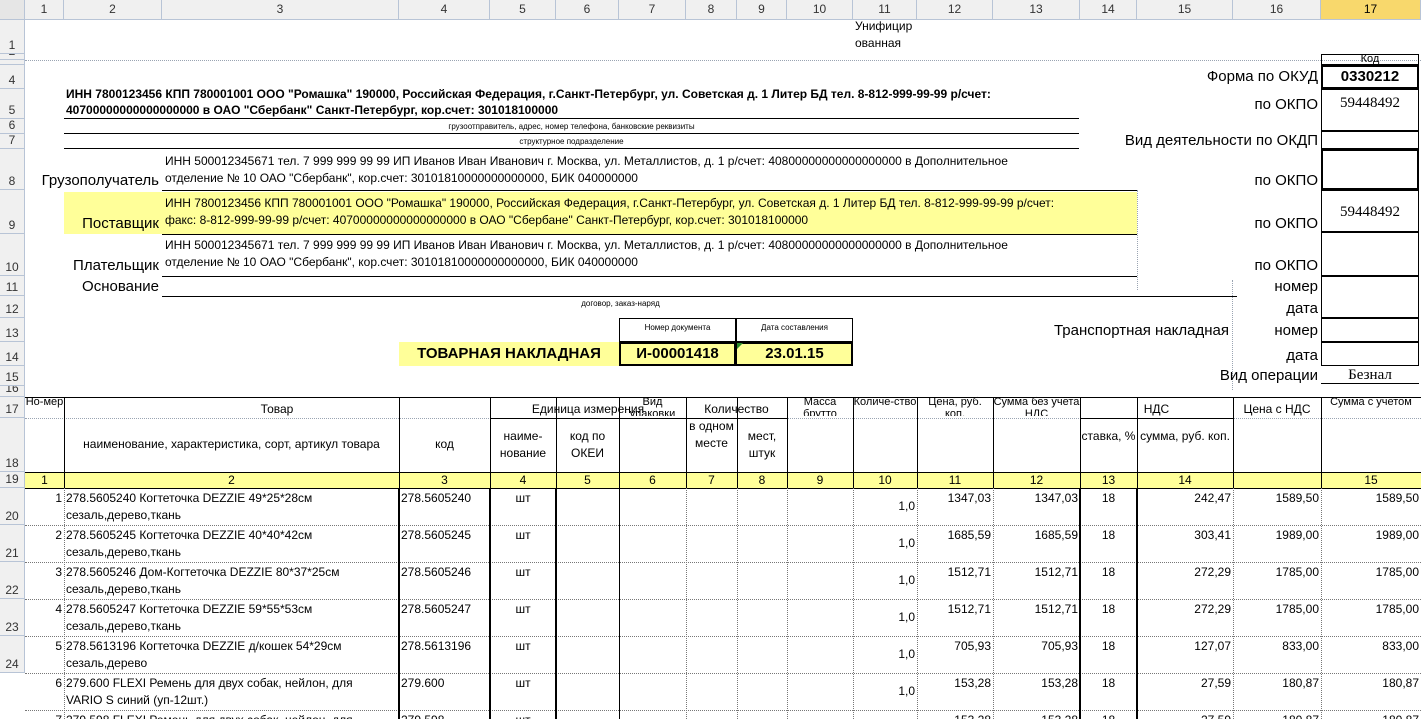  What do you see at coordinates (12, 330) in the screenshot?
I see `row-header-13: 13` at bounding box center [12, 330].